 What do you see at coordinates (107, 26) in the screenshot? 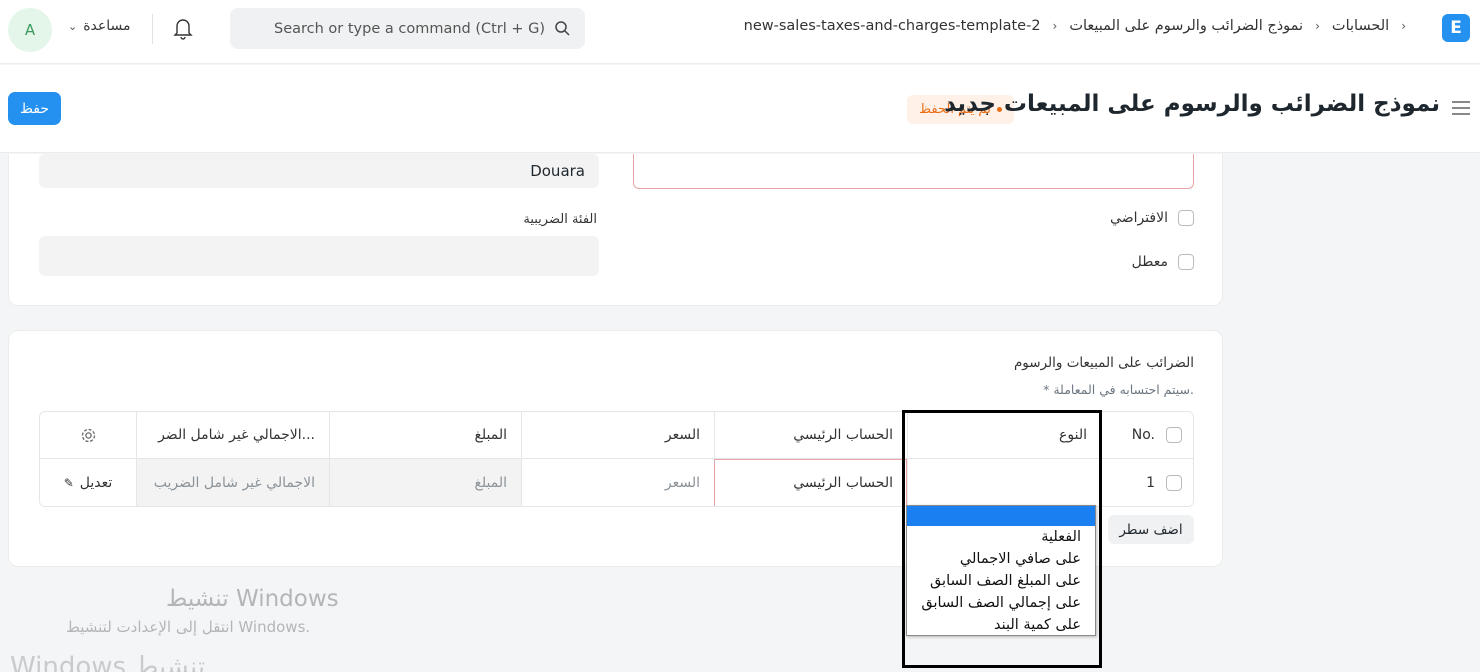
I see `help-label: مساعدة` at bounding box center [107, 26].